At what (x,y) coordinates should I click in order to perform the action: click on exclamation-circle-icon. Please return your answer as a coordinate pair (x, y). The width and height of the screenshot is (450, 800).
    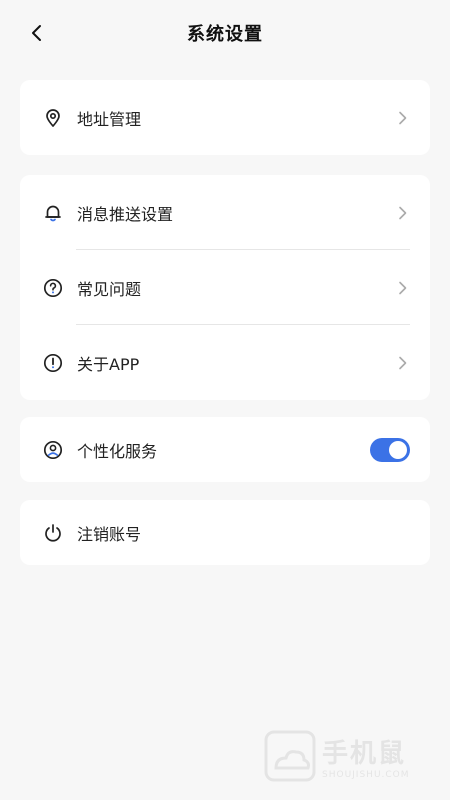
    Looking at the image, I should click on (53, 363).